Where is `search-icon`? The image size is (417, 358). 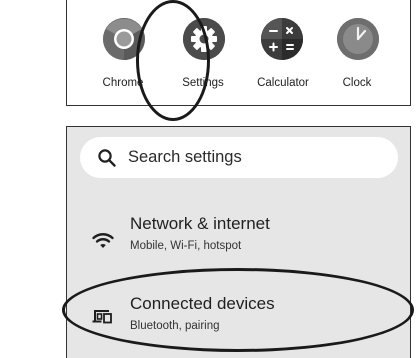 search-icon is located at coordinates (107, 158).